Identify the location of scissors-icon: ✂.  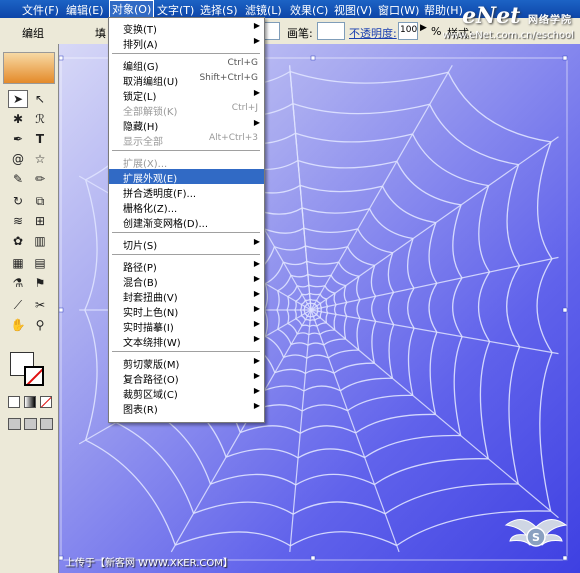
(40, 305).